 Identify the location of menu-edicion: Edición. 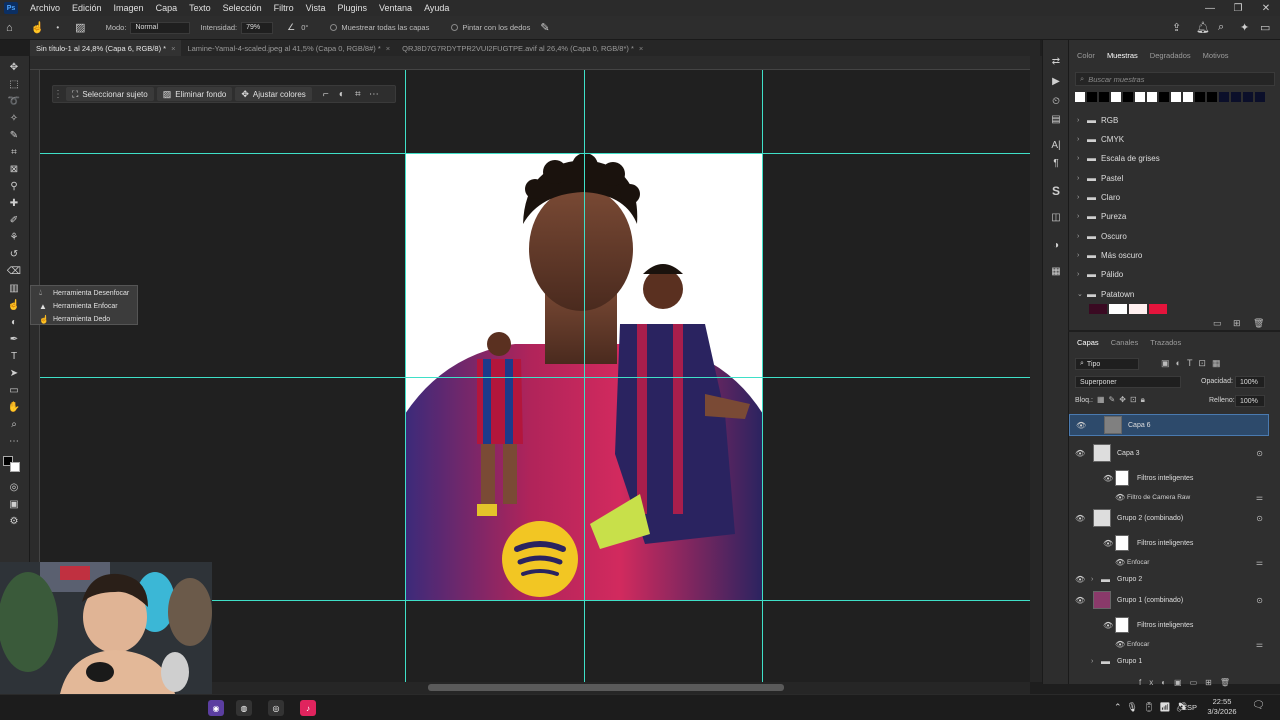
(87, 8).